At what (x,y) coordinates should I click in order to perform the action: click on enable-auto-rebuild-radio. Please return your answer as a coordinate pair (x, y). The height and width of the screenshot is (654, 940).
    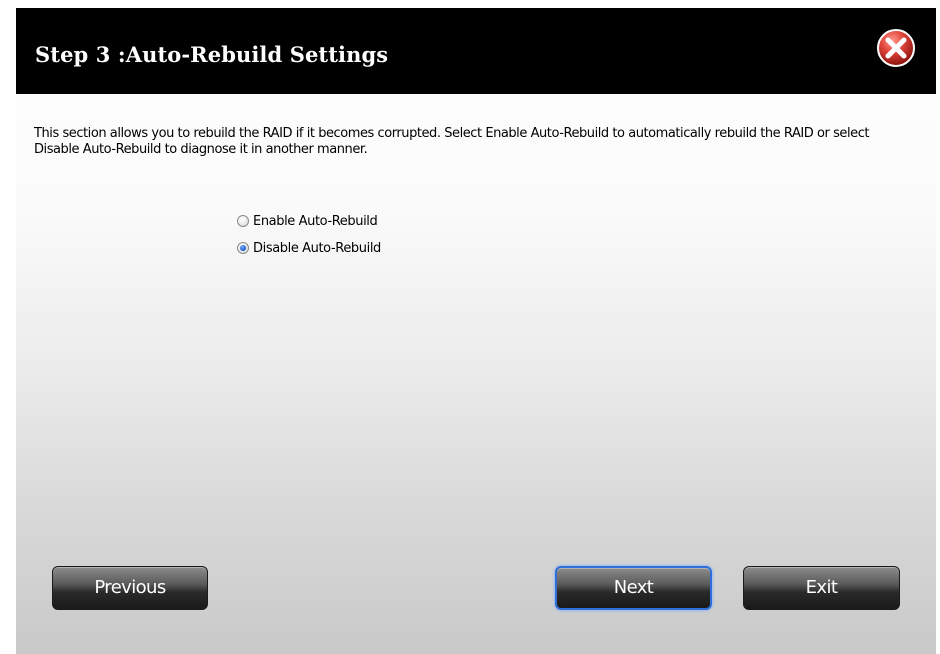
    Looking at the image, I should click on (243, 221).